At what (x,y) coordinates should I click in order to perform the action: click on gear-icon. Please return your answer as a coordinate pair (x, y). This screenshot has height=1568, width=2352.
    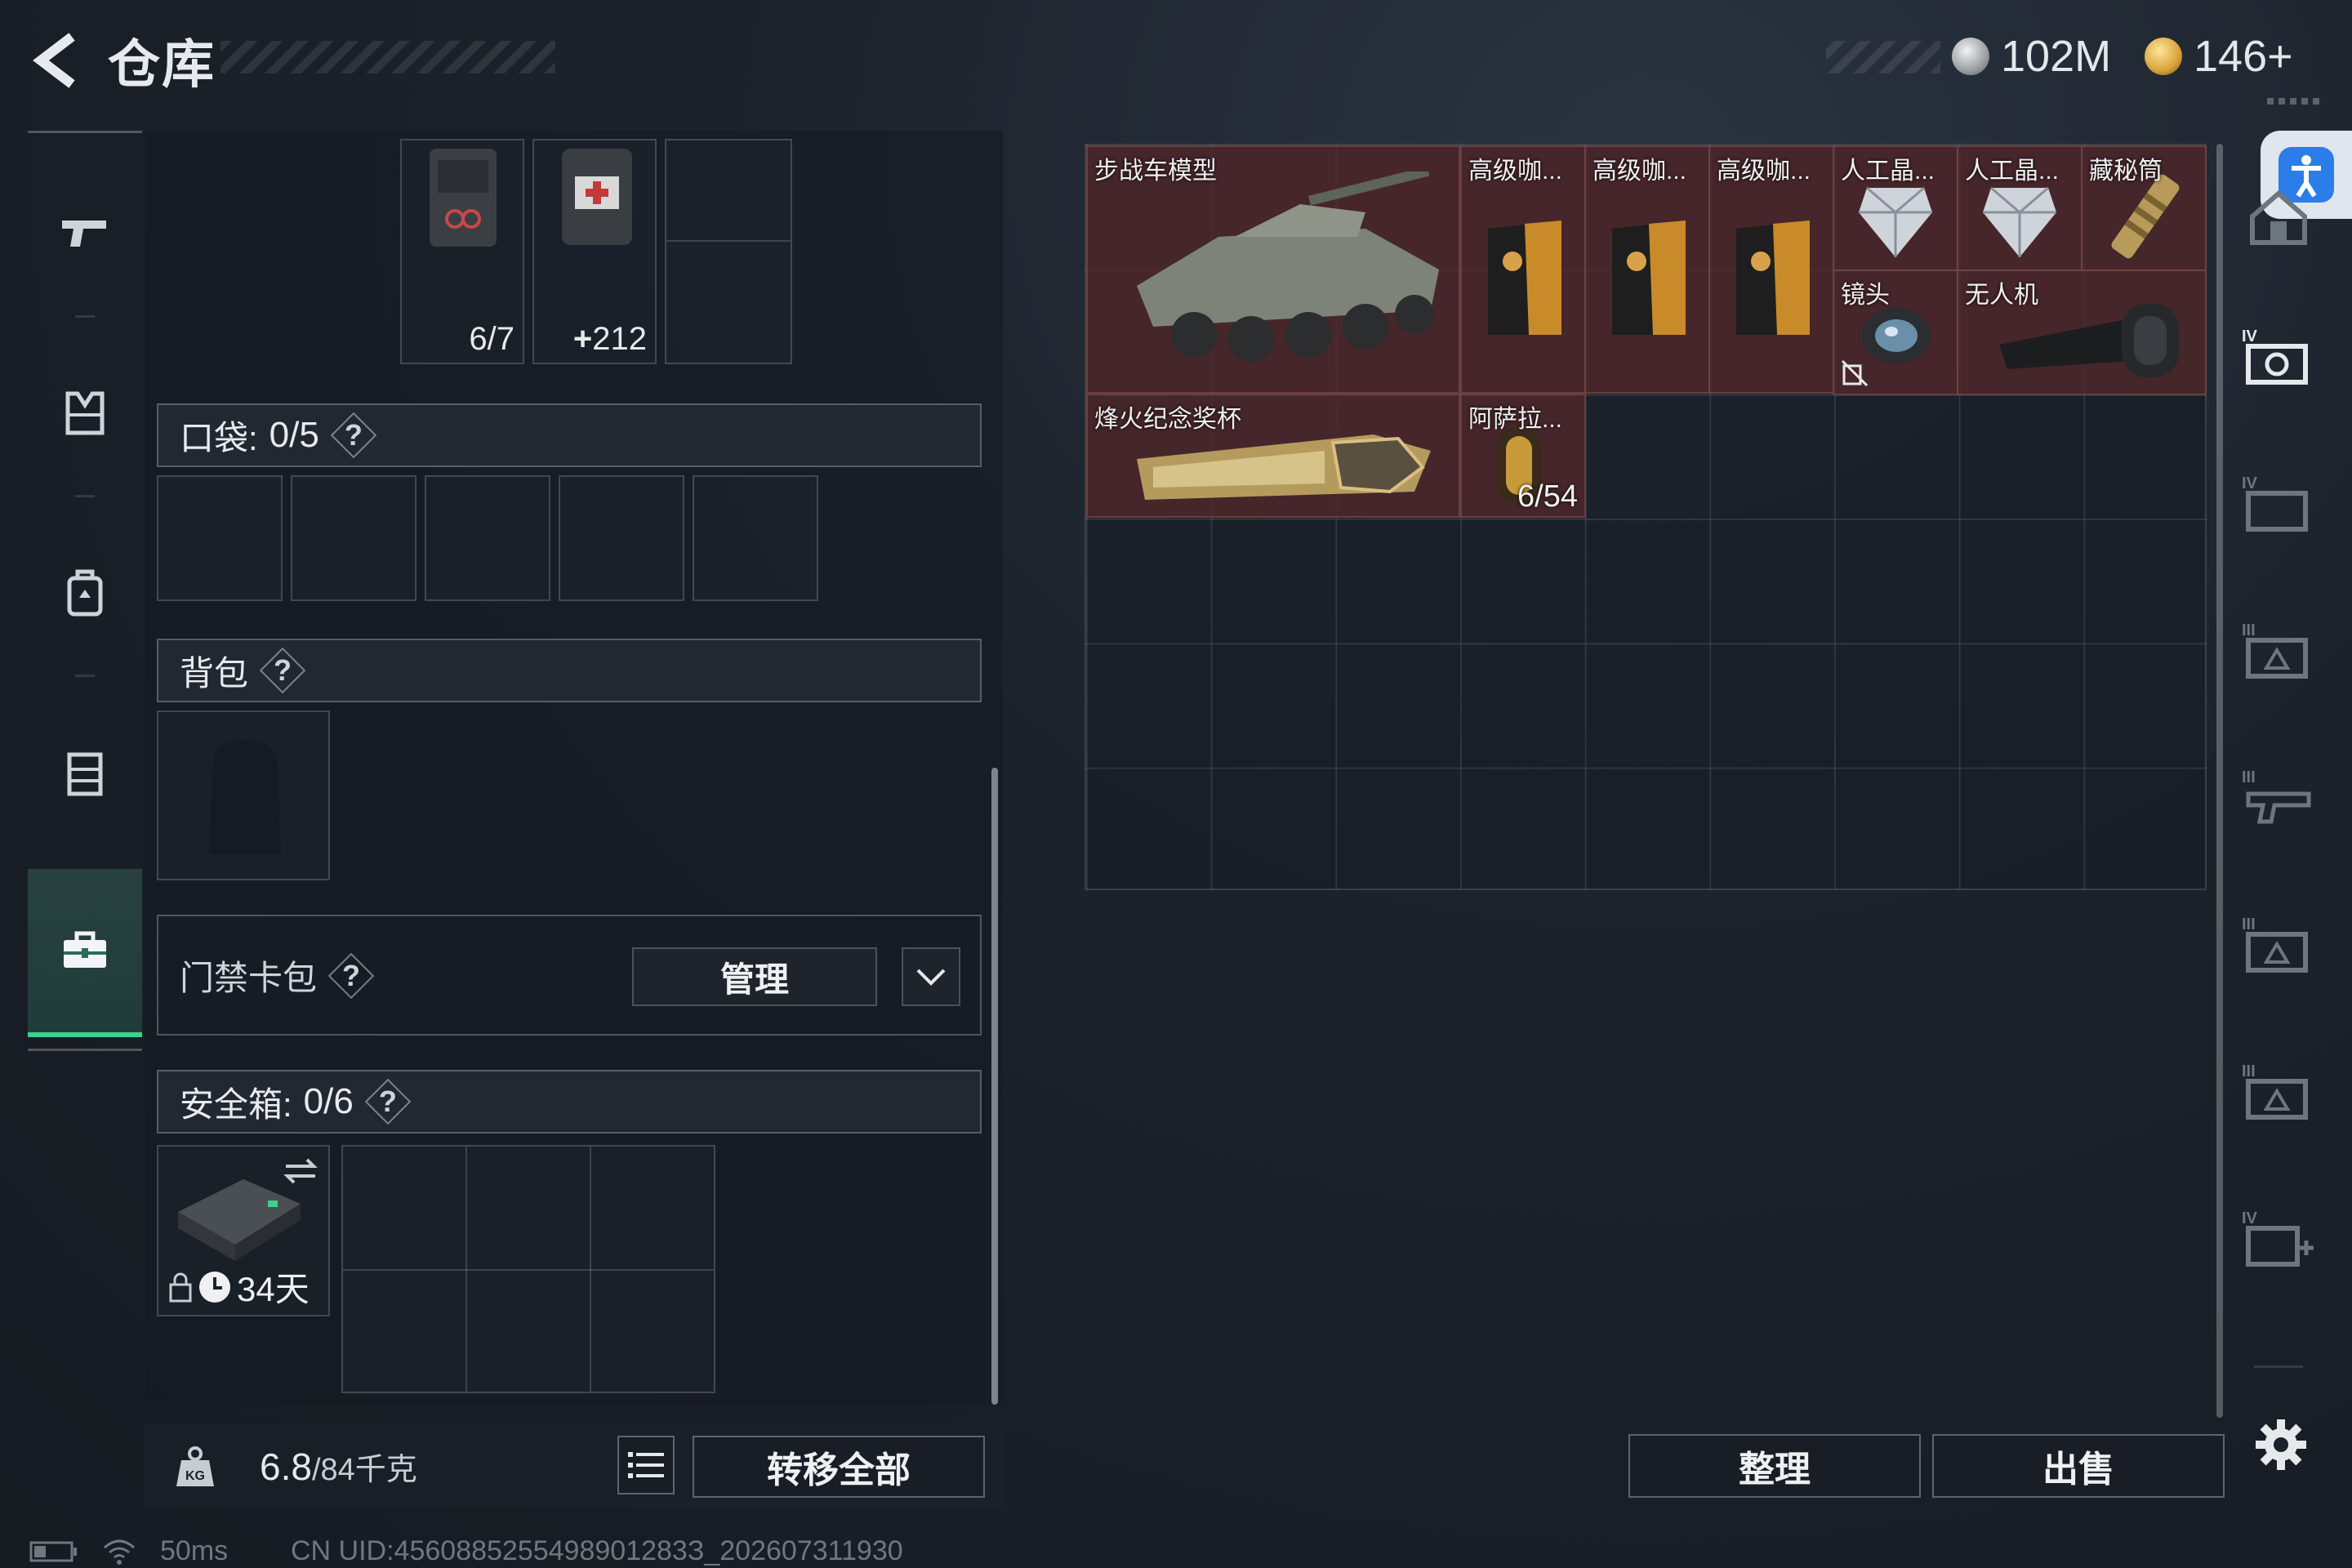
    Looking at the image, I should click on (2281, 1444).